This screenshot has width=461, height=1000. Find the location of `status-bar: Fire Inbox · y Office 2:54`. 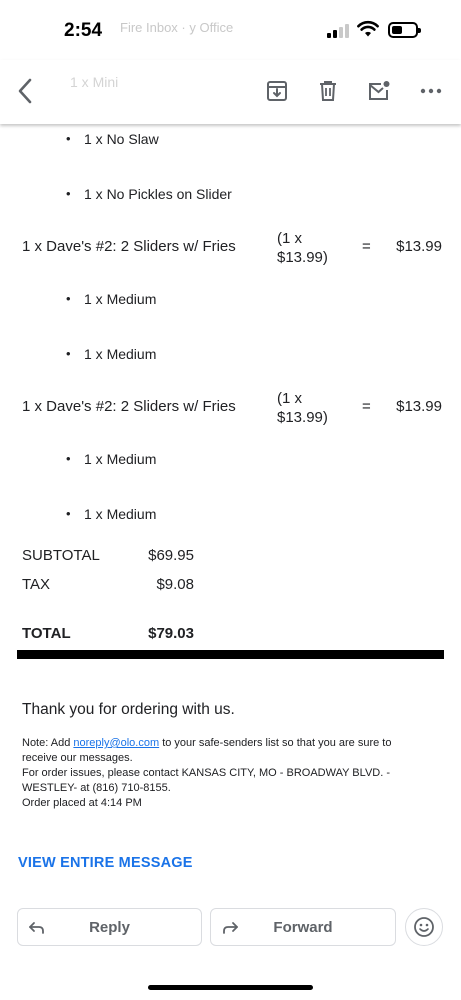

status-bar: Fire Inbox · y Office 2:54 is located at coordinates (230, 30).